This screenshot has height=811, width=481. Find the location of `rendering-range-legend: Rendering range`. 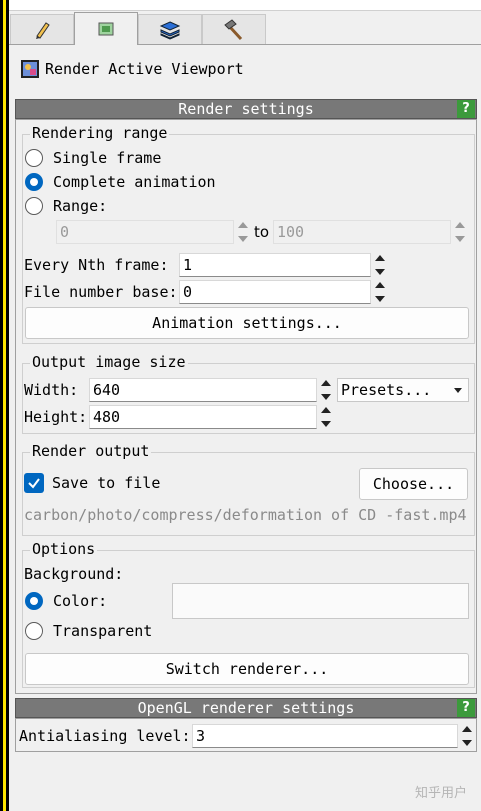

rendering-range-legend: Rendering range is located at coordinates (100, 133).